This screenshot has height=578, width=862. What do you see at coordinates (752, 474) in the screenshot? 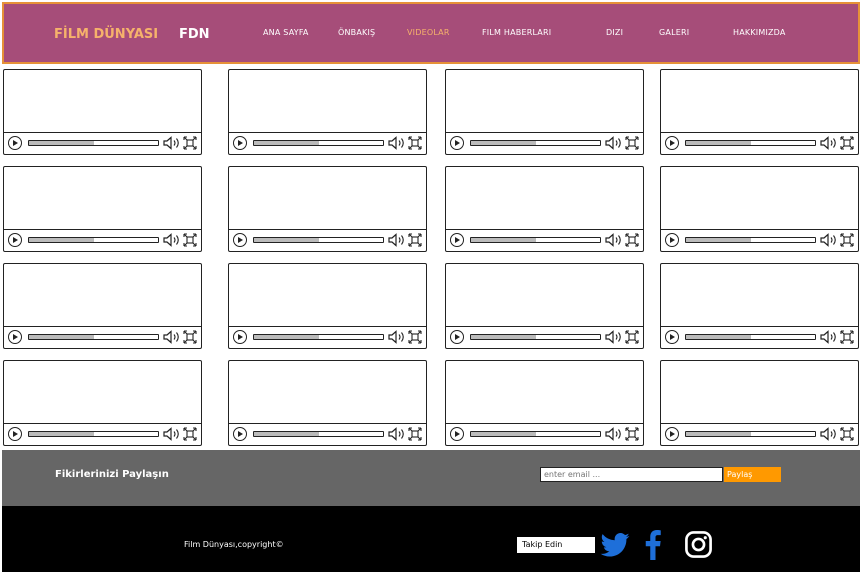
I see `share-button: Paylaş` at bounding box center [752, 474].